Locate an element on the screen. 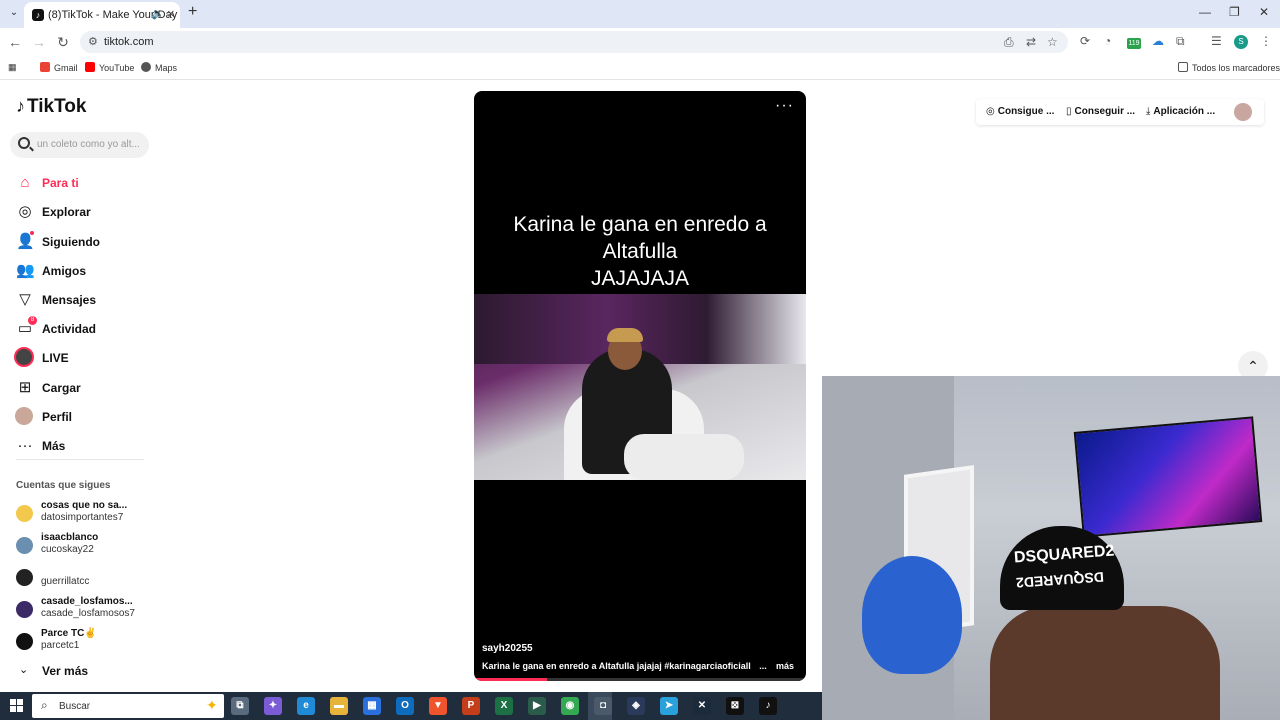 The width and height of the screenshot is (1280, 720). capcut-alt-icon: ⊠ is located at coordinates (735, 706).